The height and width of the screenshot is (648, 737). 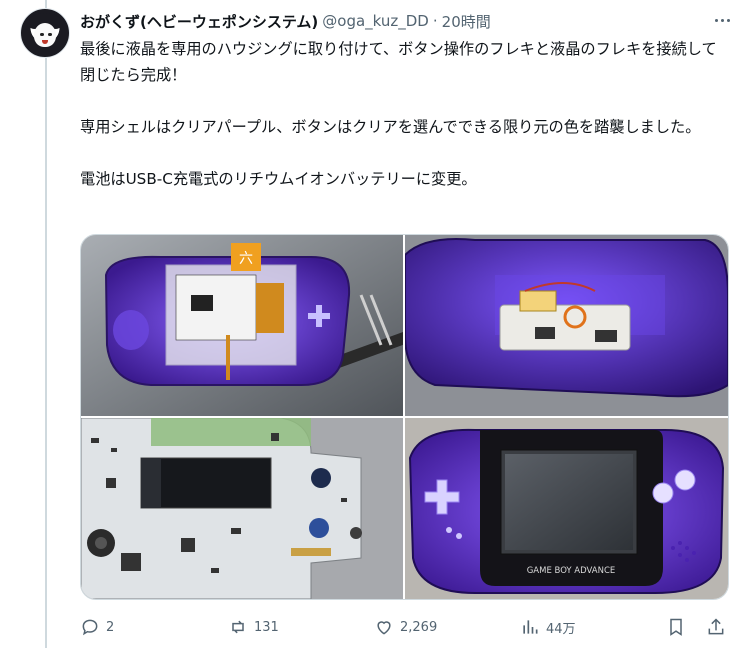 I want to click on reply-count: 2, so click(x=110, y=627).